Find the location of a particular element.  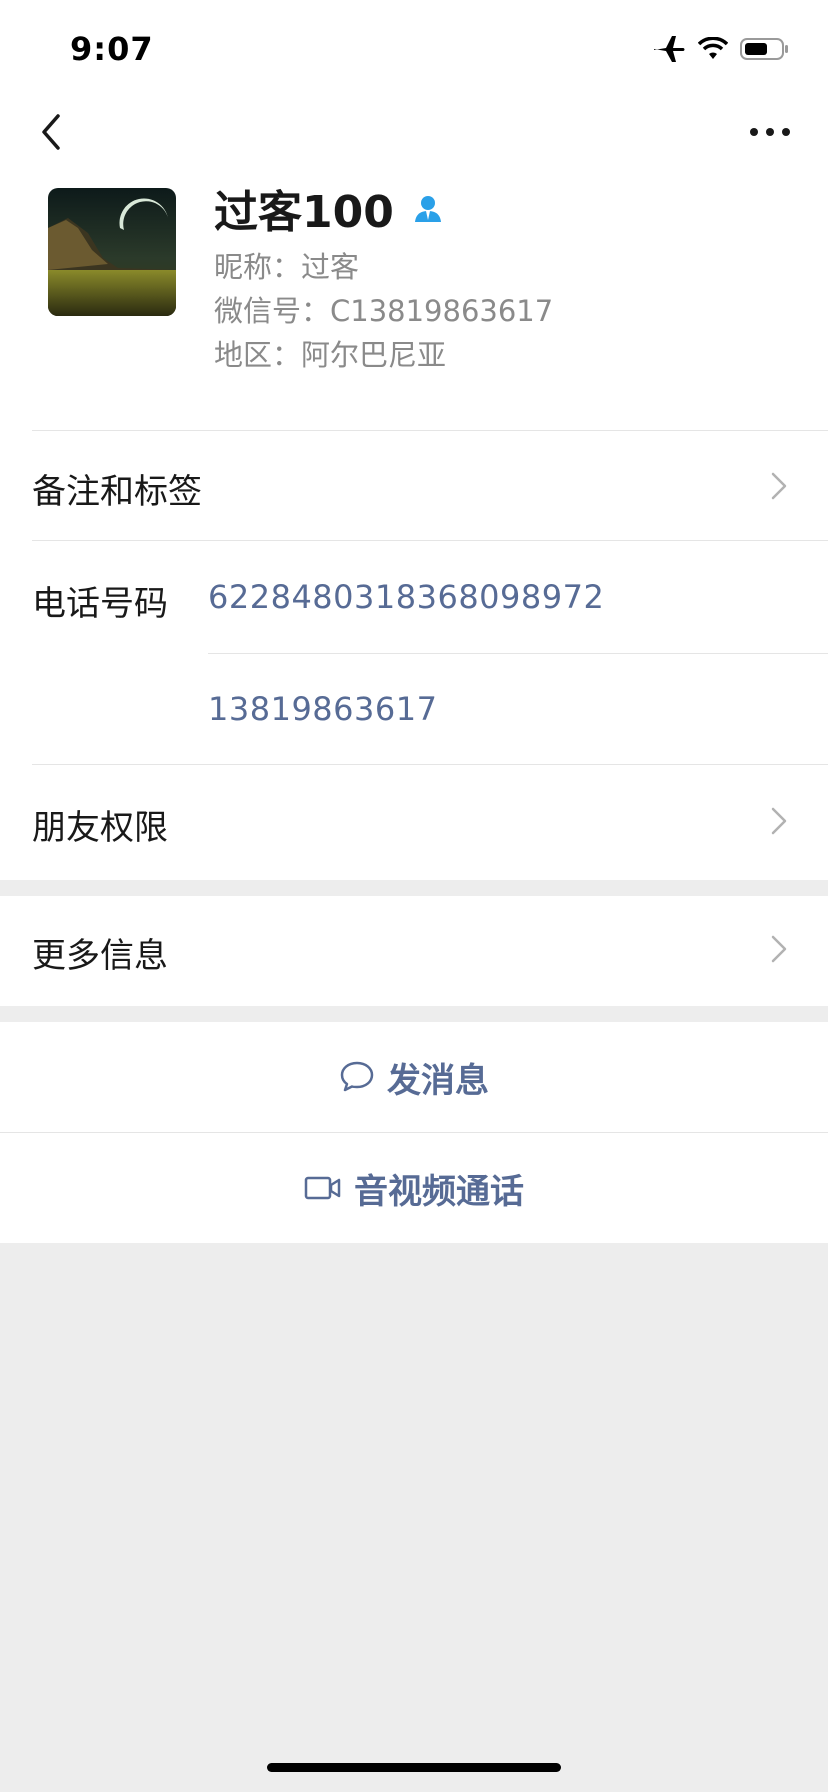

av-call-label: 音视频通话 is located at coordinates (439, 1191).